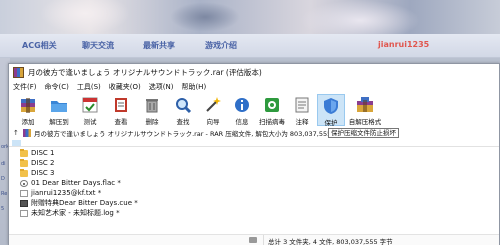 This screenshot has height=245, width=500. I want to click on virus-scan-icon, so click(272, 105).